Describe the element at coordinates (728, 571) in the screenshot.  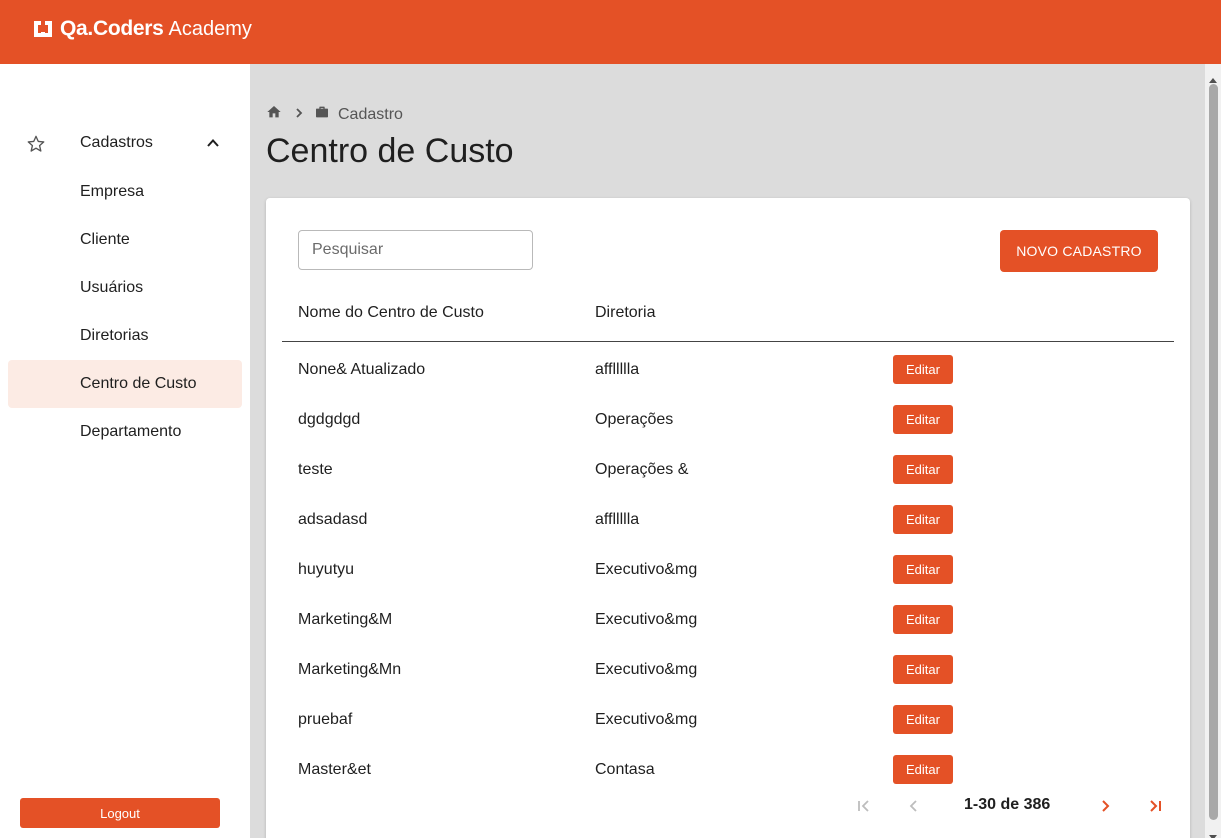
I see `table-row: huyutyu Executivo&mg Editar` at that location.